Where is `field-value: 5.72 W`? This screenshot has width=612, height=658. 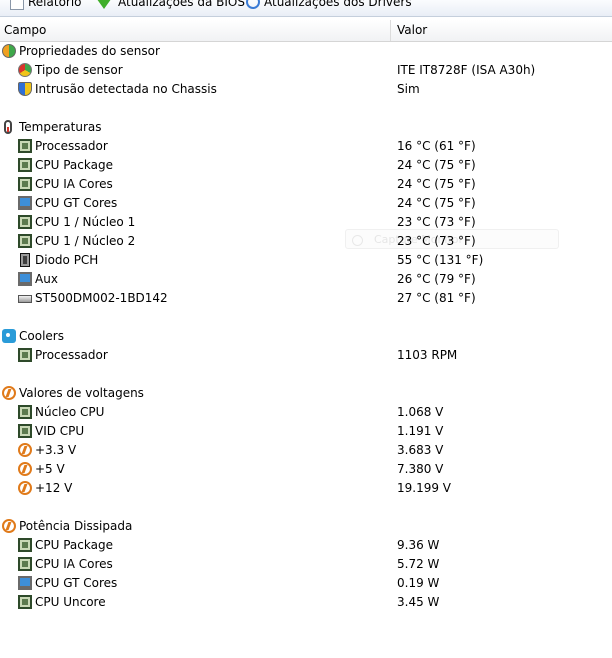
field-value: 5.72 W is located at coordinates (418, 564).